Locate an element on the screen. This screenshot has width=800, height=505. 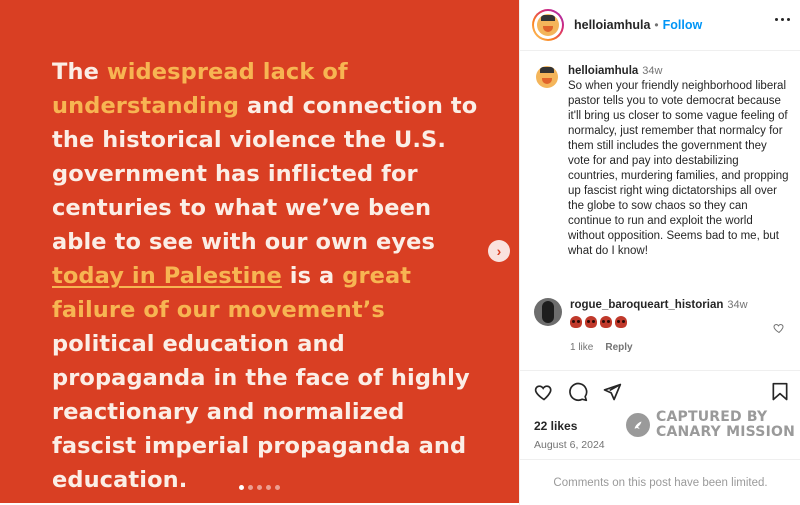
text-segment: is a is located at coordinates (312, 276).